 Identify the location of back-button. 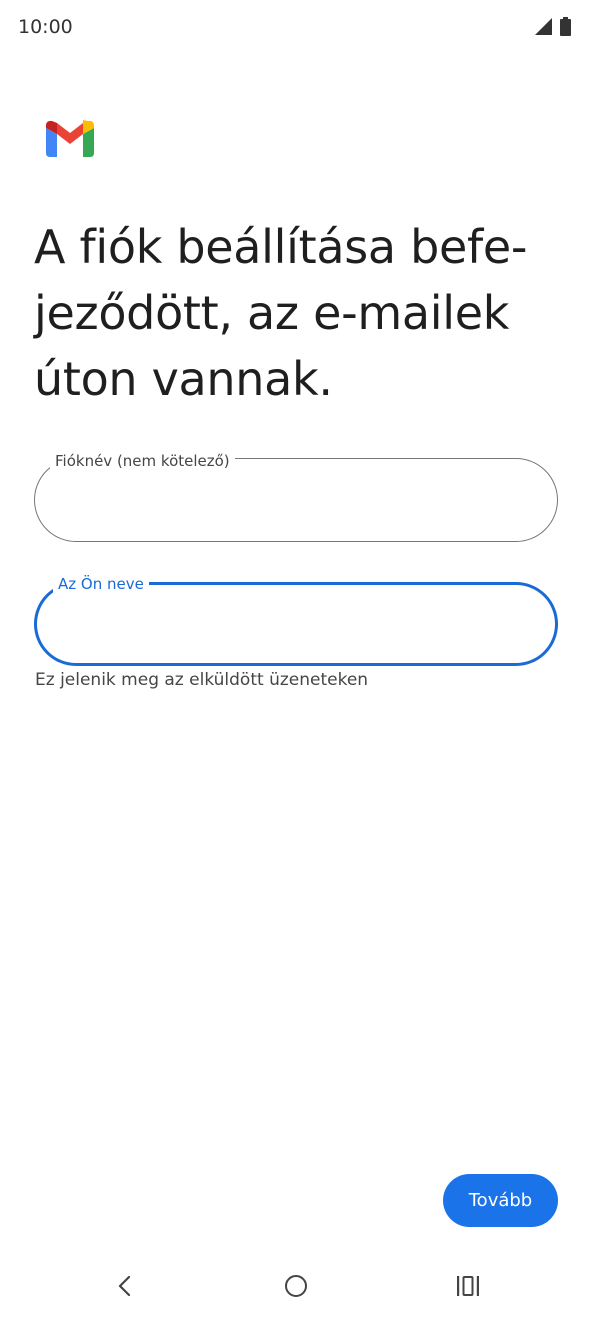
(125, 1286).